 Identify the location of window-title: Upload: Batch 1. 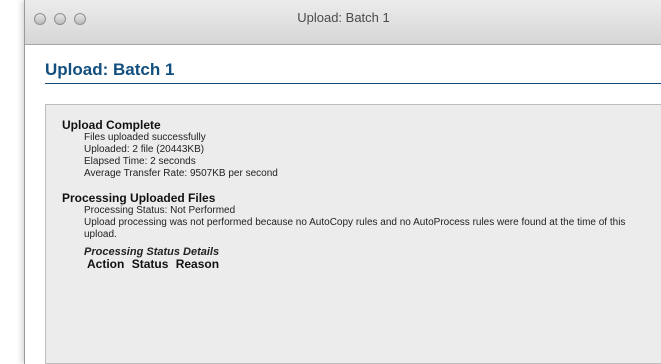
(343, 17).